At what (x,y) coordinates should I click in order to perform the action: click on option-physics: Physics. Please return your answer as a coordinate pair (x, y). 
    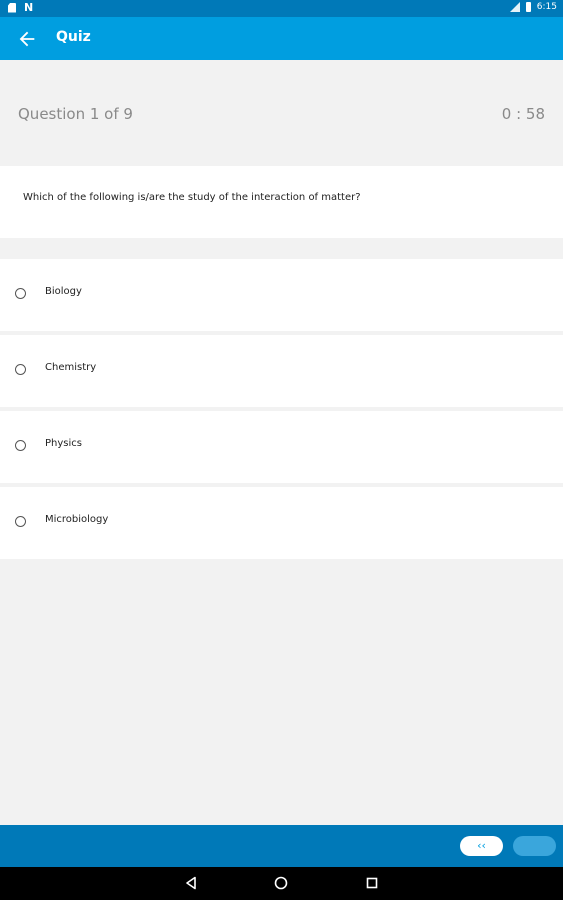
    Looking at the image, I should click on (281, 447).